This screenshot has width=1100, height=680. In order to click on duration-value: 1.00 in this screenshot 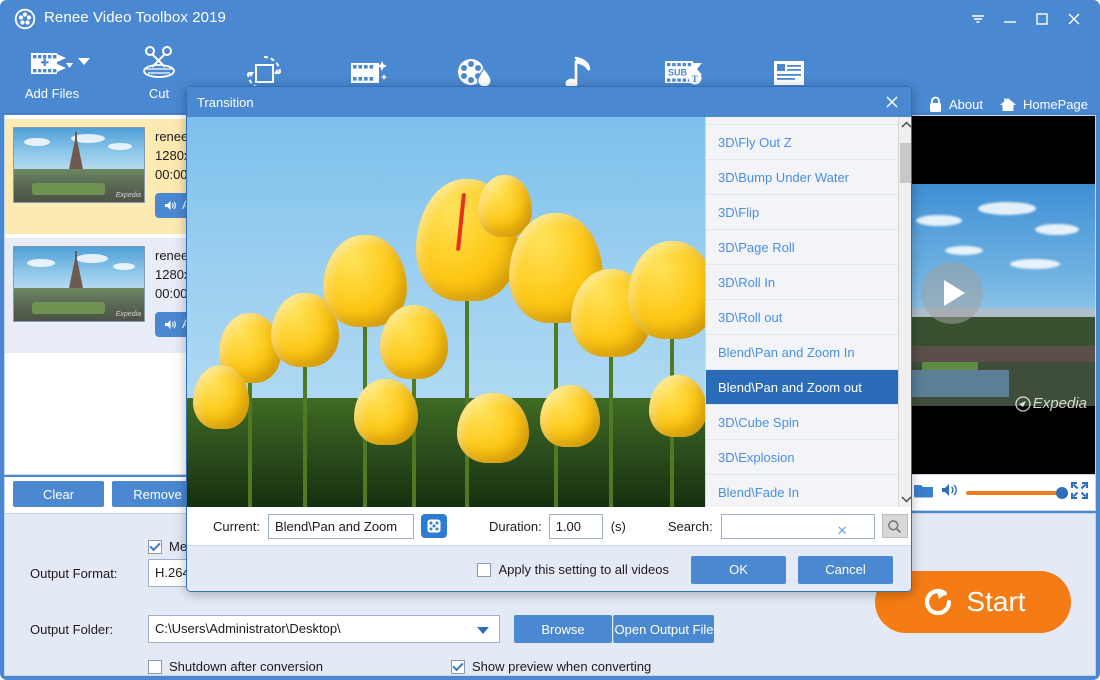, I will do `click(568, 526)`.